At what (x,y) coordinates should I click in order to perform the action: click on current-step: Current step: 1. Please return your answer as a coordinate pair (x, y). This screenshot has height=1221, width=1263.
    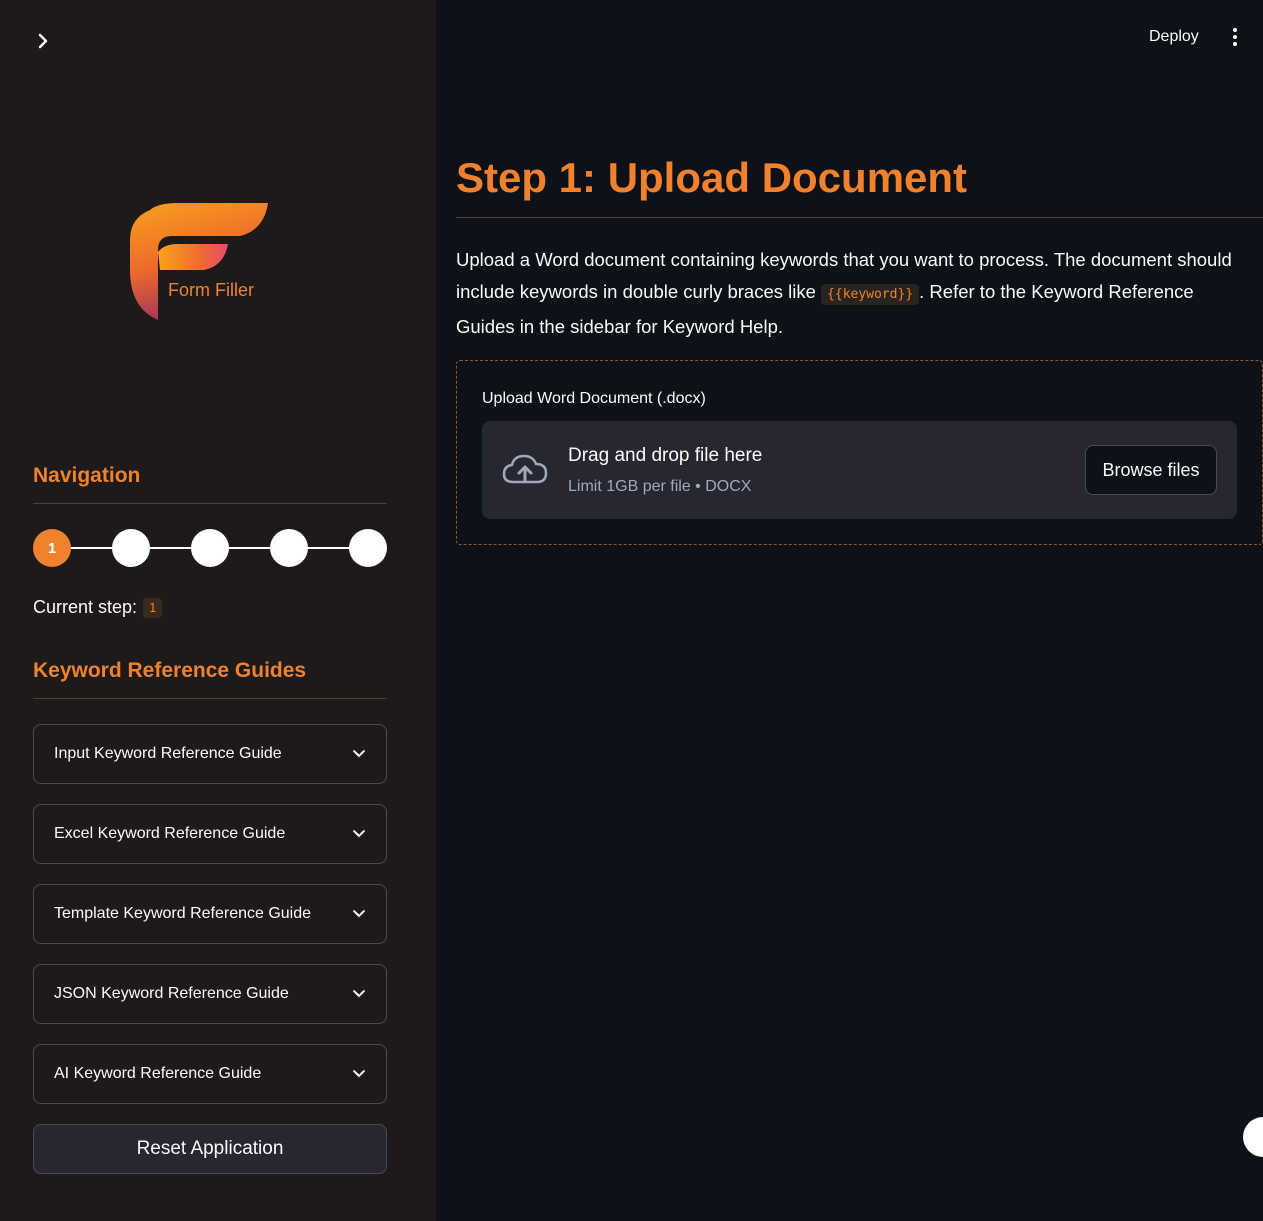
    Looking at the image, I should click on (98, 607).